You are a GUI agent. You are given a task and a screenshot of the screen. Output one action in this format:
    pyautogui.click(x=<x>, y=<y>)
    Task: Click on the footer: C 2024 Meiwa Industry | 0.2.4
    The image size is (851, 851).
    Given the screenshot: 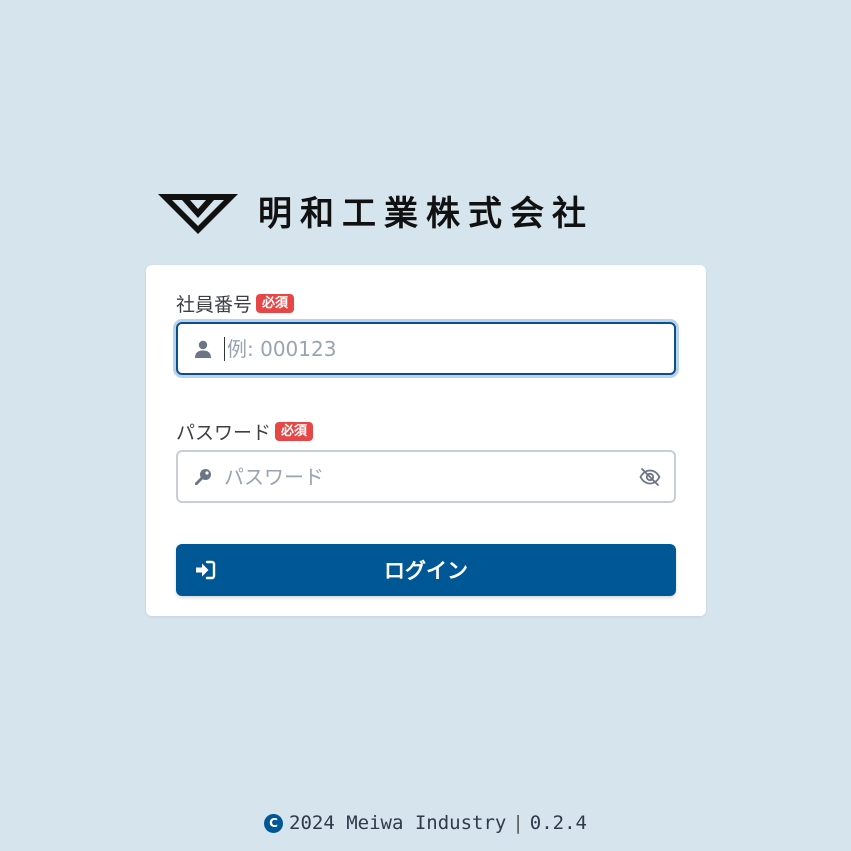 What is the action you would take?
    pyautogui.click(x=425, y=823)
    